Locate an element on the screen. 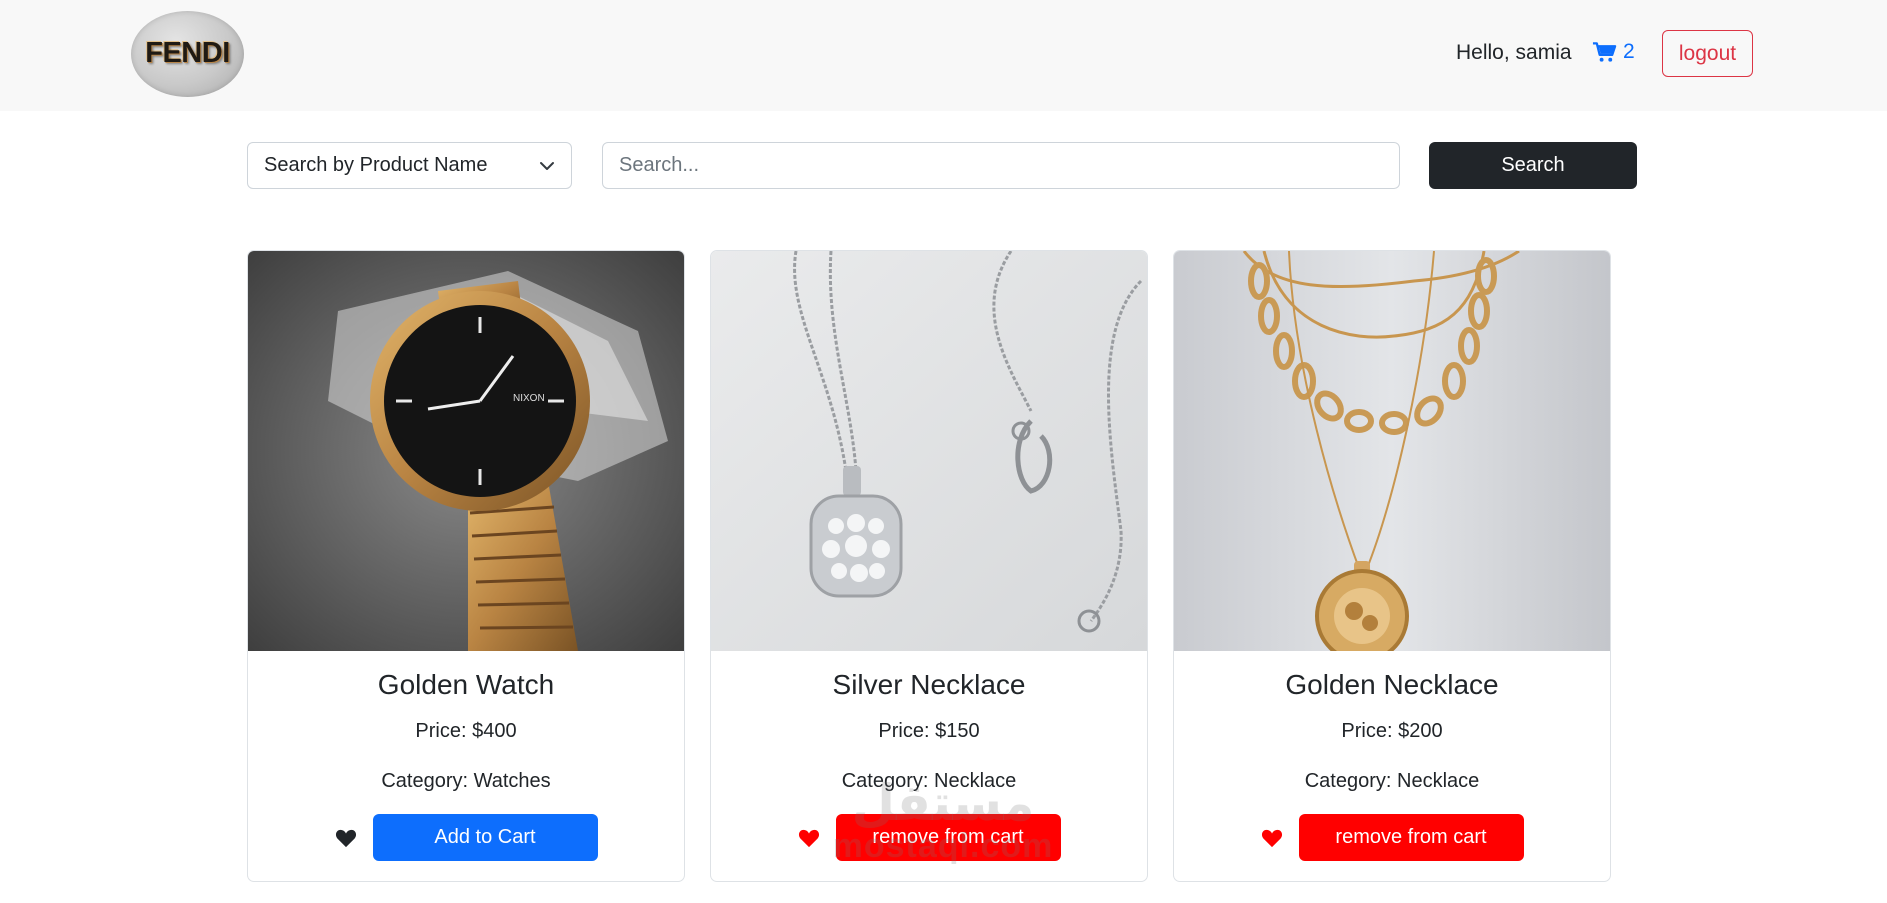 The height and width of the screenshot is (903, 1887). product-category: Category: Watches is located at coordinates (466, 781).